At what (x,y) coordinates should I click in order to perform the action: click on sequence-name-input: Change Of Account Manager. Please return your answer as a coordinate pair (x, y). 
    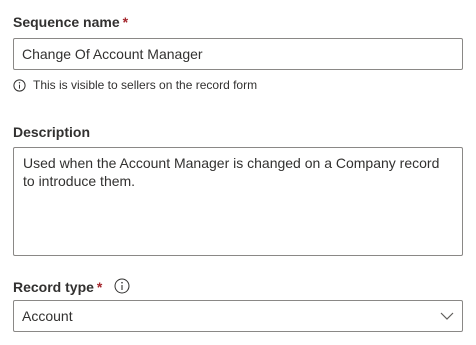
    Looking at the image, I should click on (238, 54).